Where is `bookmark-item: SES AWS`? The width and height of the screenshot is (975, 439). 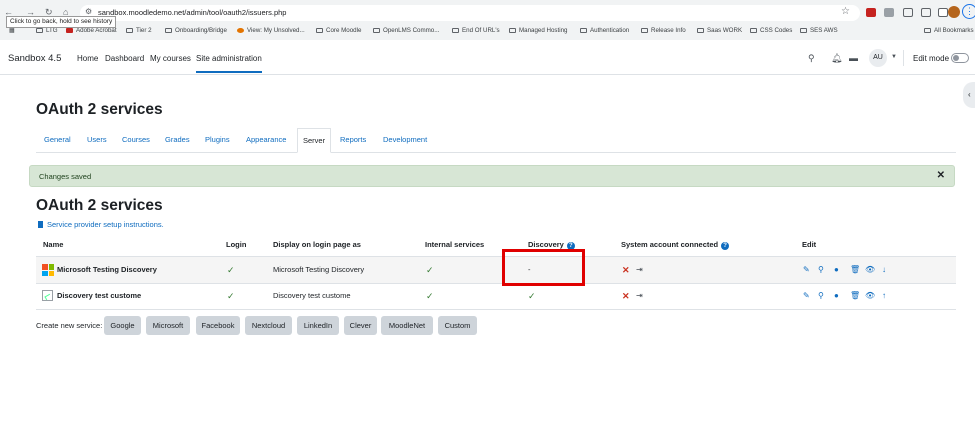
bookmark-item: SES AWS is located at coordinates (819, 30).